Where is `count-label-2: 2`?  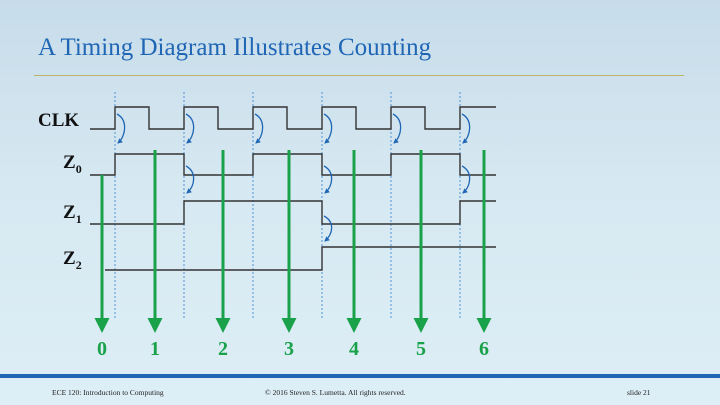
count-label-2: 2 is located at coordinates (223, 349).